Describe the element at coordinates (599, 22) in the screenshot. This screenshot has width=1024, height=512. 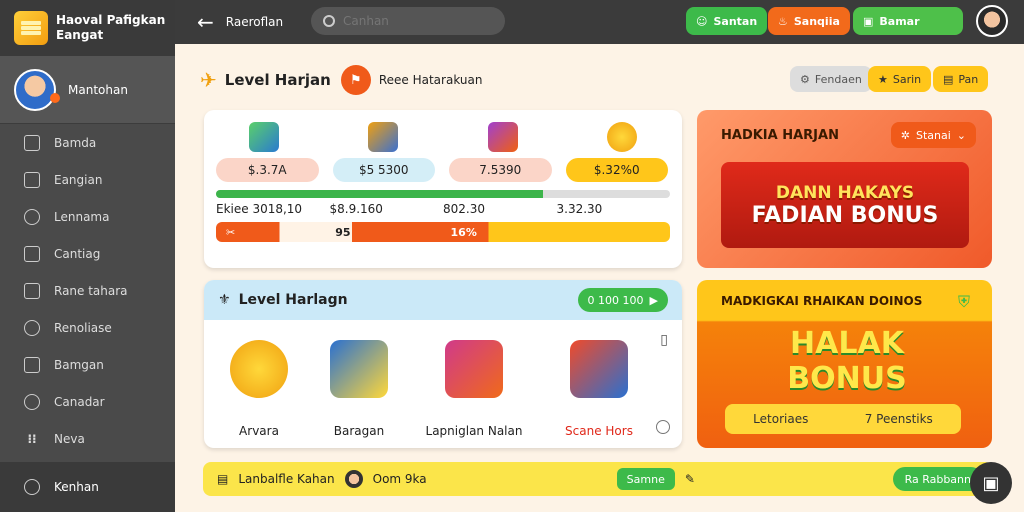
I see `topbar: ← Raeroflan ☺ Santan ♨ Sanqiia ▣ Bamar` at that location.